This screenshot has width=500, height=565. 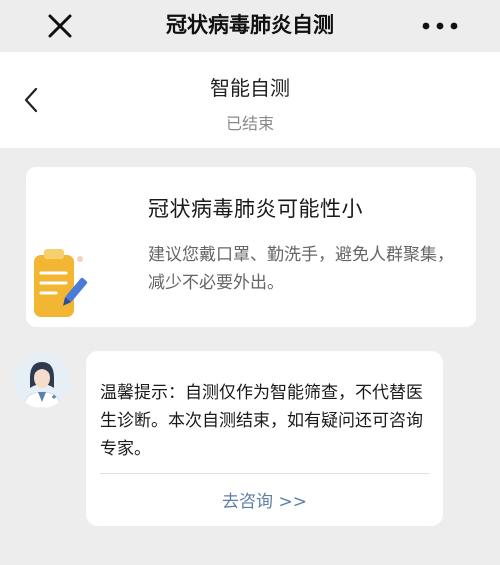 What do you see at coordinates (59, 284) in the screenshot?
I see `clipboard-pen-icon` at bounding box center [59, 284].